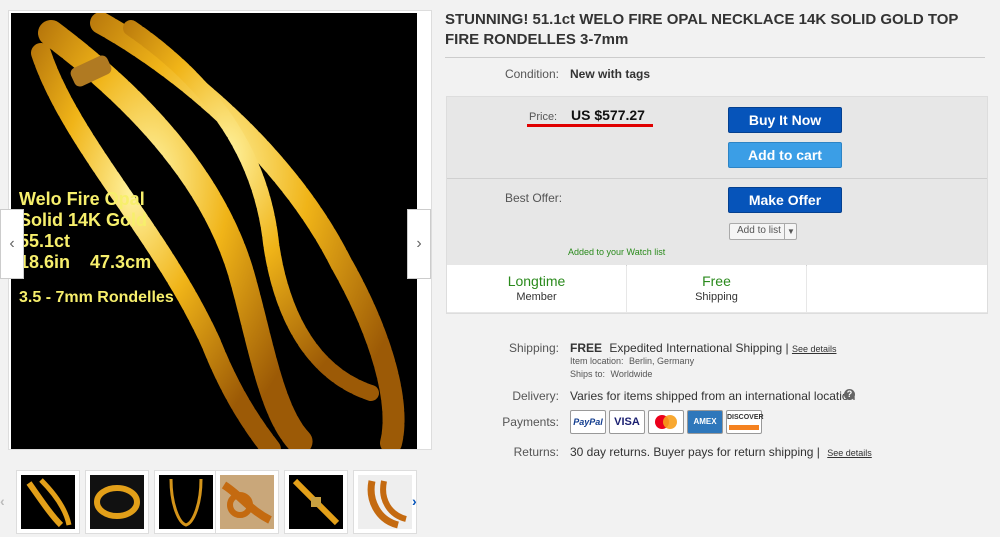 The width and height of the screenshot is (1000, 537). I want to click on feature-2-subtitle: Shipping, so click(716, 297).